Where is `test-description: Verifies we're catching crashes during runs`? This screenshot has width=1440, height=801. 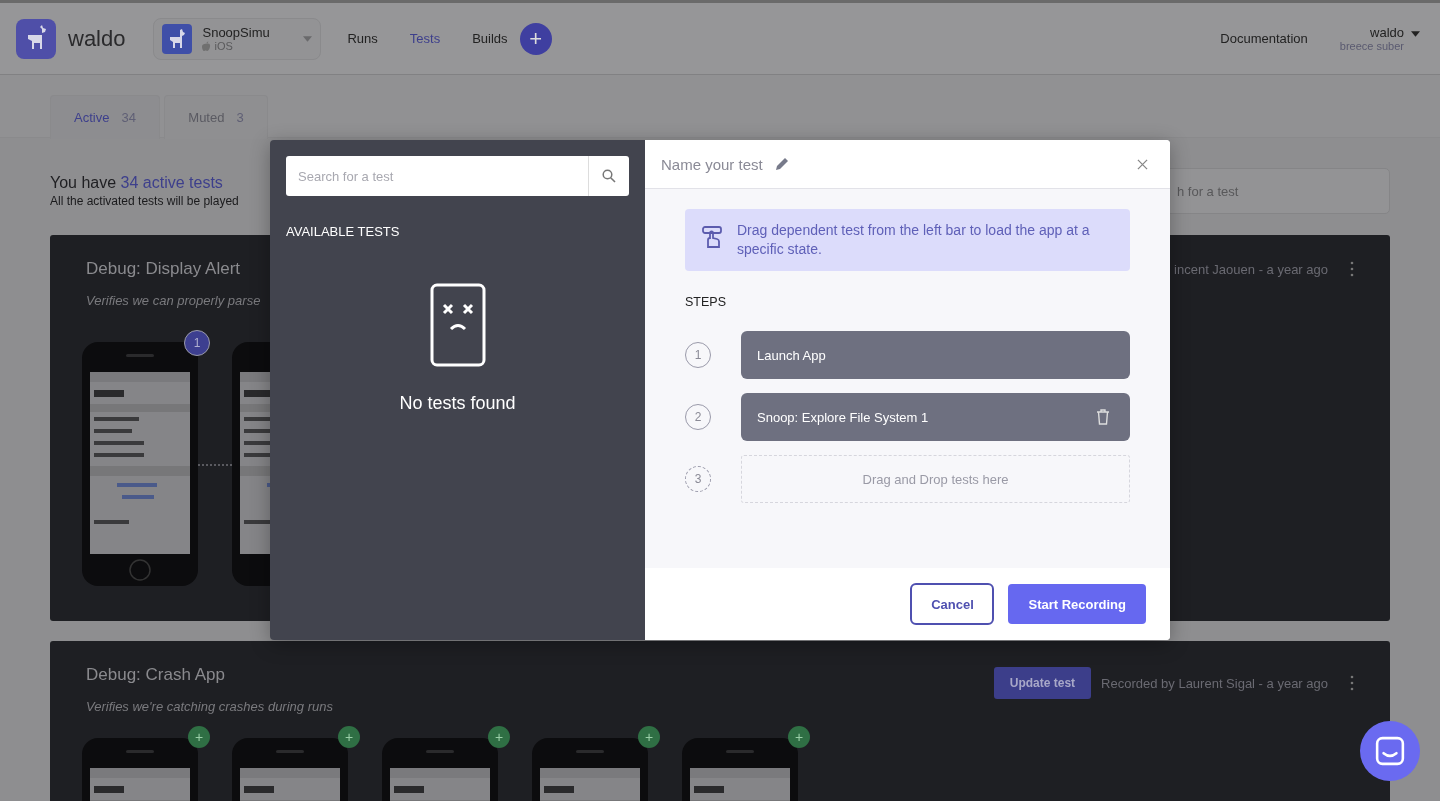 test-description: Verifies we're catching crashes during runs is located at coordinates (209, 706).